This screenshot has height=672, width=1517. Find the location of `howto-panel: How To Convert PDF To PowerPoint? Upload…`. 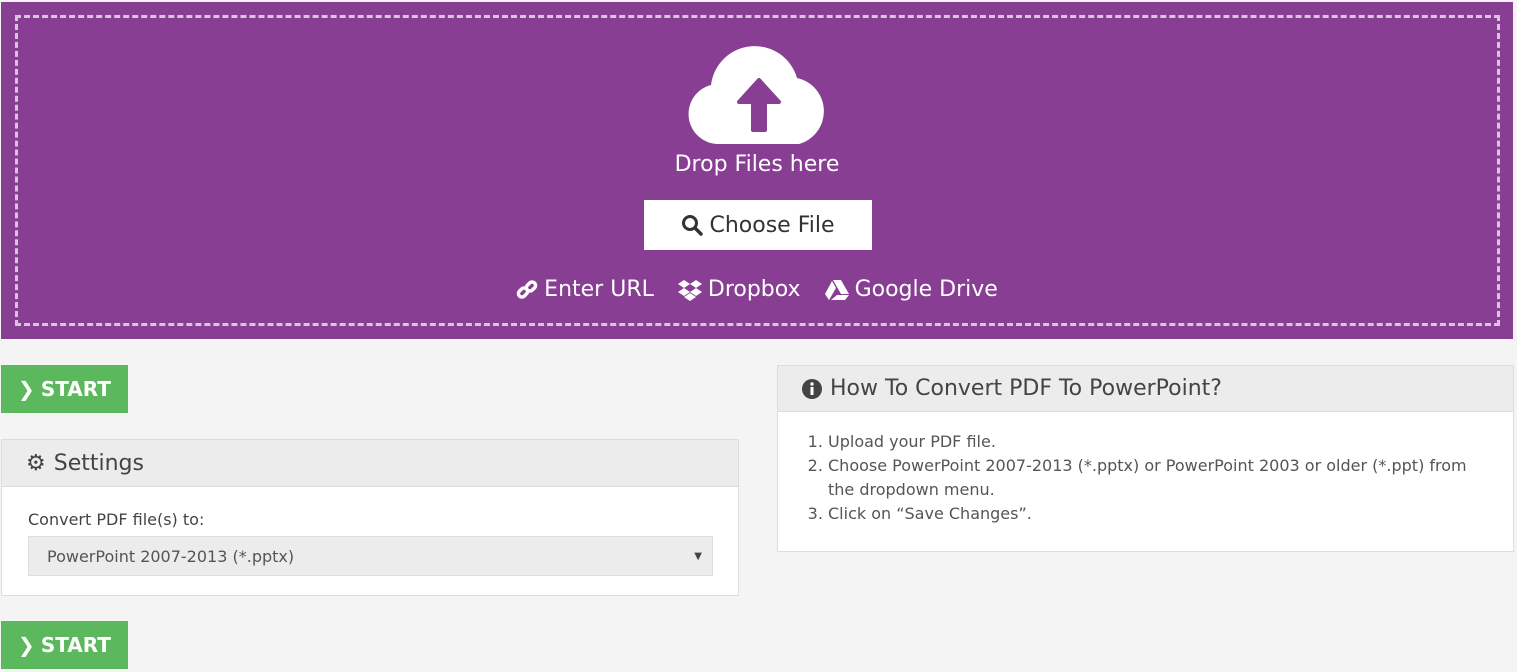

howto-panel: How To Convert PDF To PowerPoint? Upload… is located at coordinates (1145, 458).